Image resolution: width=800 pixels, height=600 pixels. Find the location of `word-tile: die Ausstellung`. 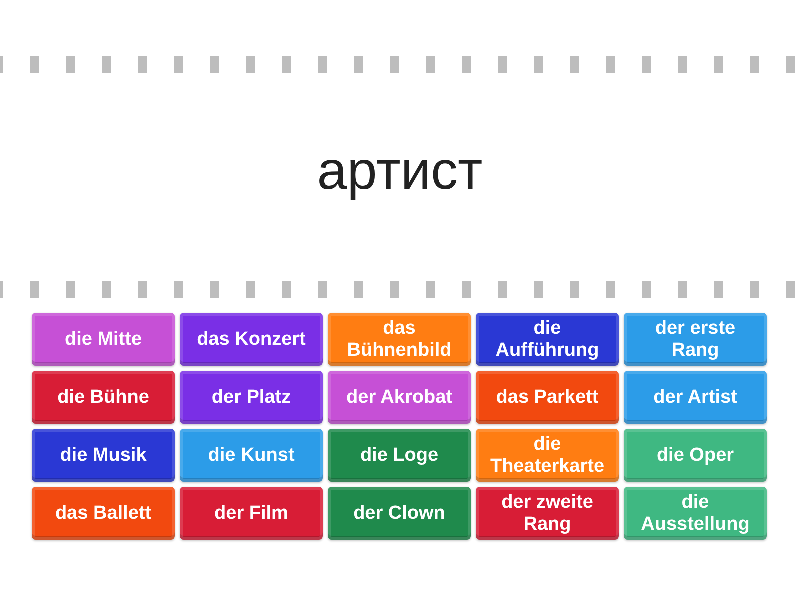

word-tile: die Ausstellung is located at coordinates (695, 513).